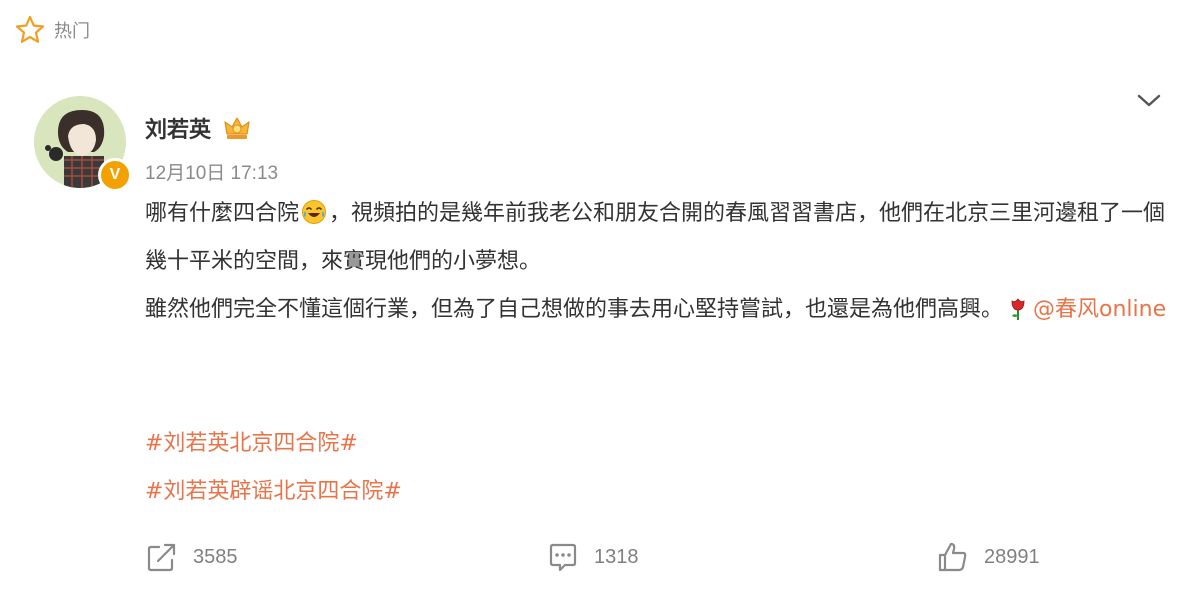 The height and width of the screenshot is (592, 1200). Describe the element at coordinates (952, 557) in the screenshot. I see `thumbs-up-icon` at that location.